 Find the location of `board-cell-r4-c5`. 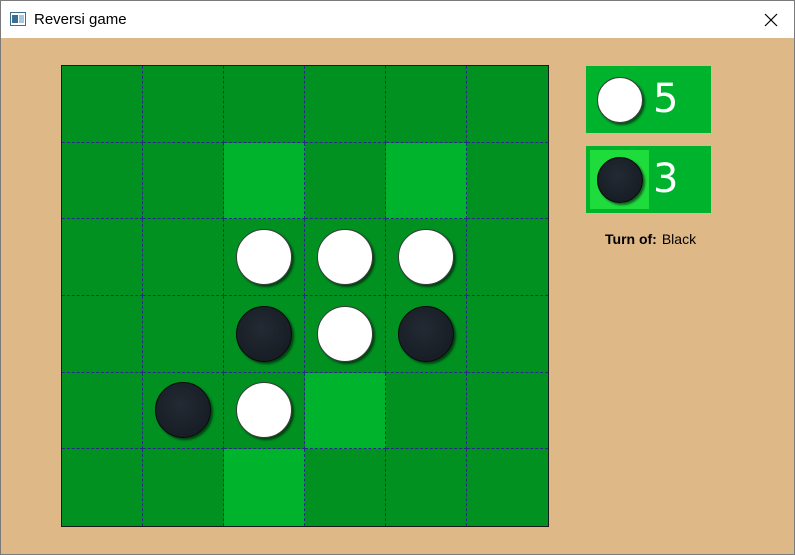

board-cell-r4-c5 is located at coordinates (507, 411).